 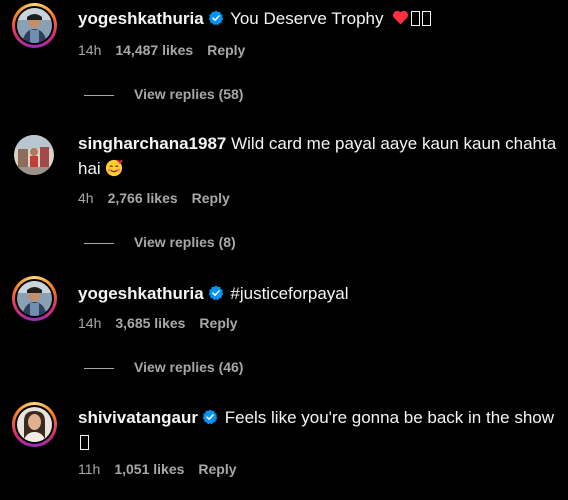 I want to click on comment-body: #justiceforpayal, so click(x=289, y=293).